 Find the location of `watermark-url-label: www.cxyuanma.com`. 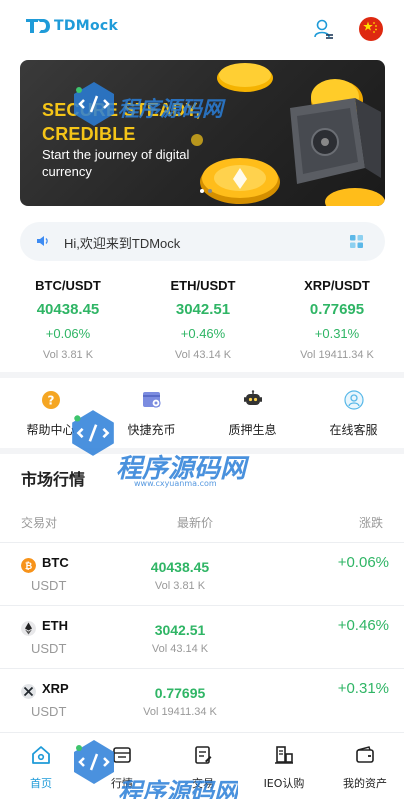

watermark-url-label: www.cxyuanma.com is located at coordinates (175, 483).